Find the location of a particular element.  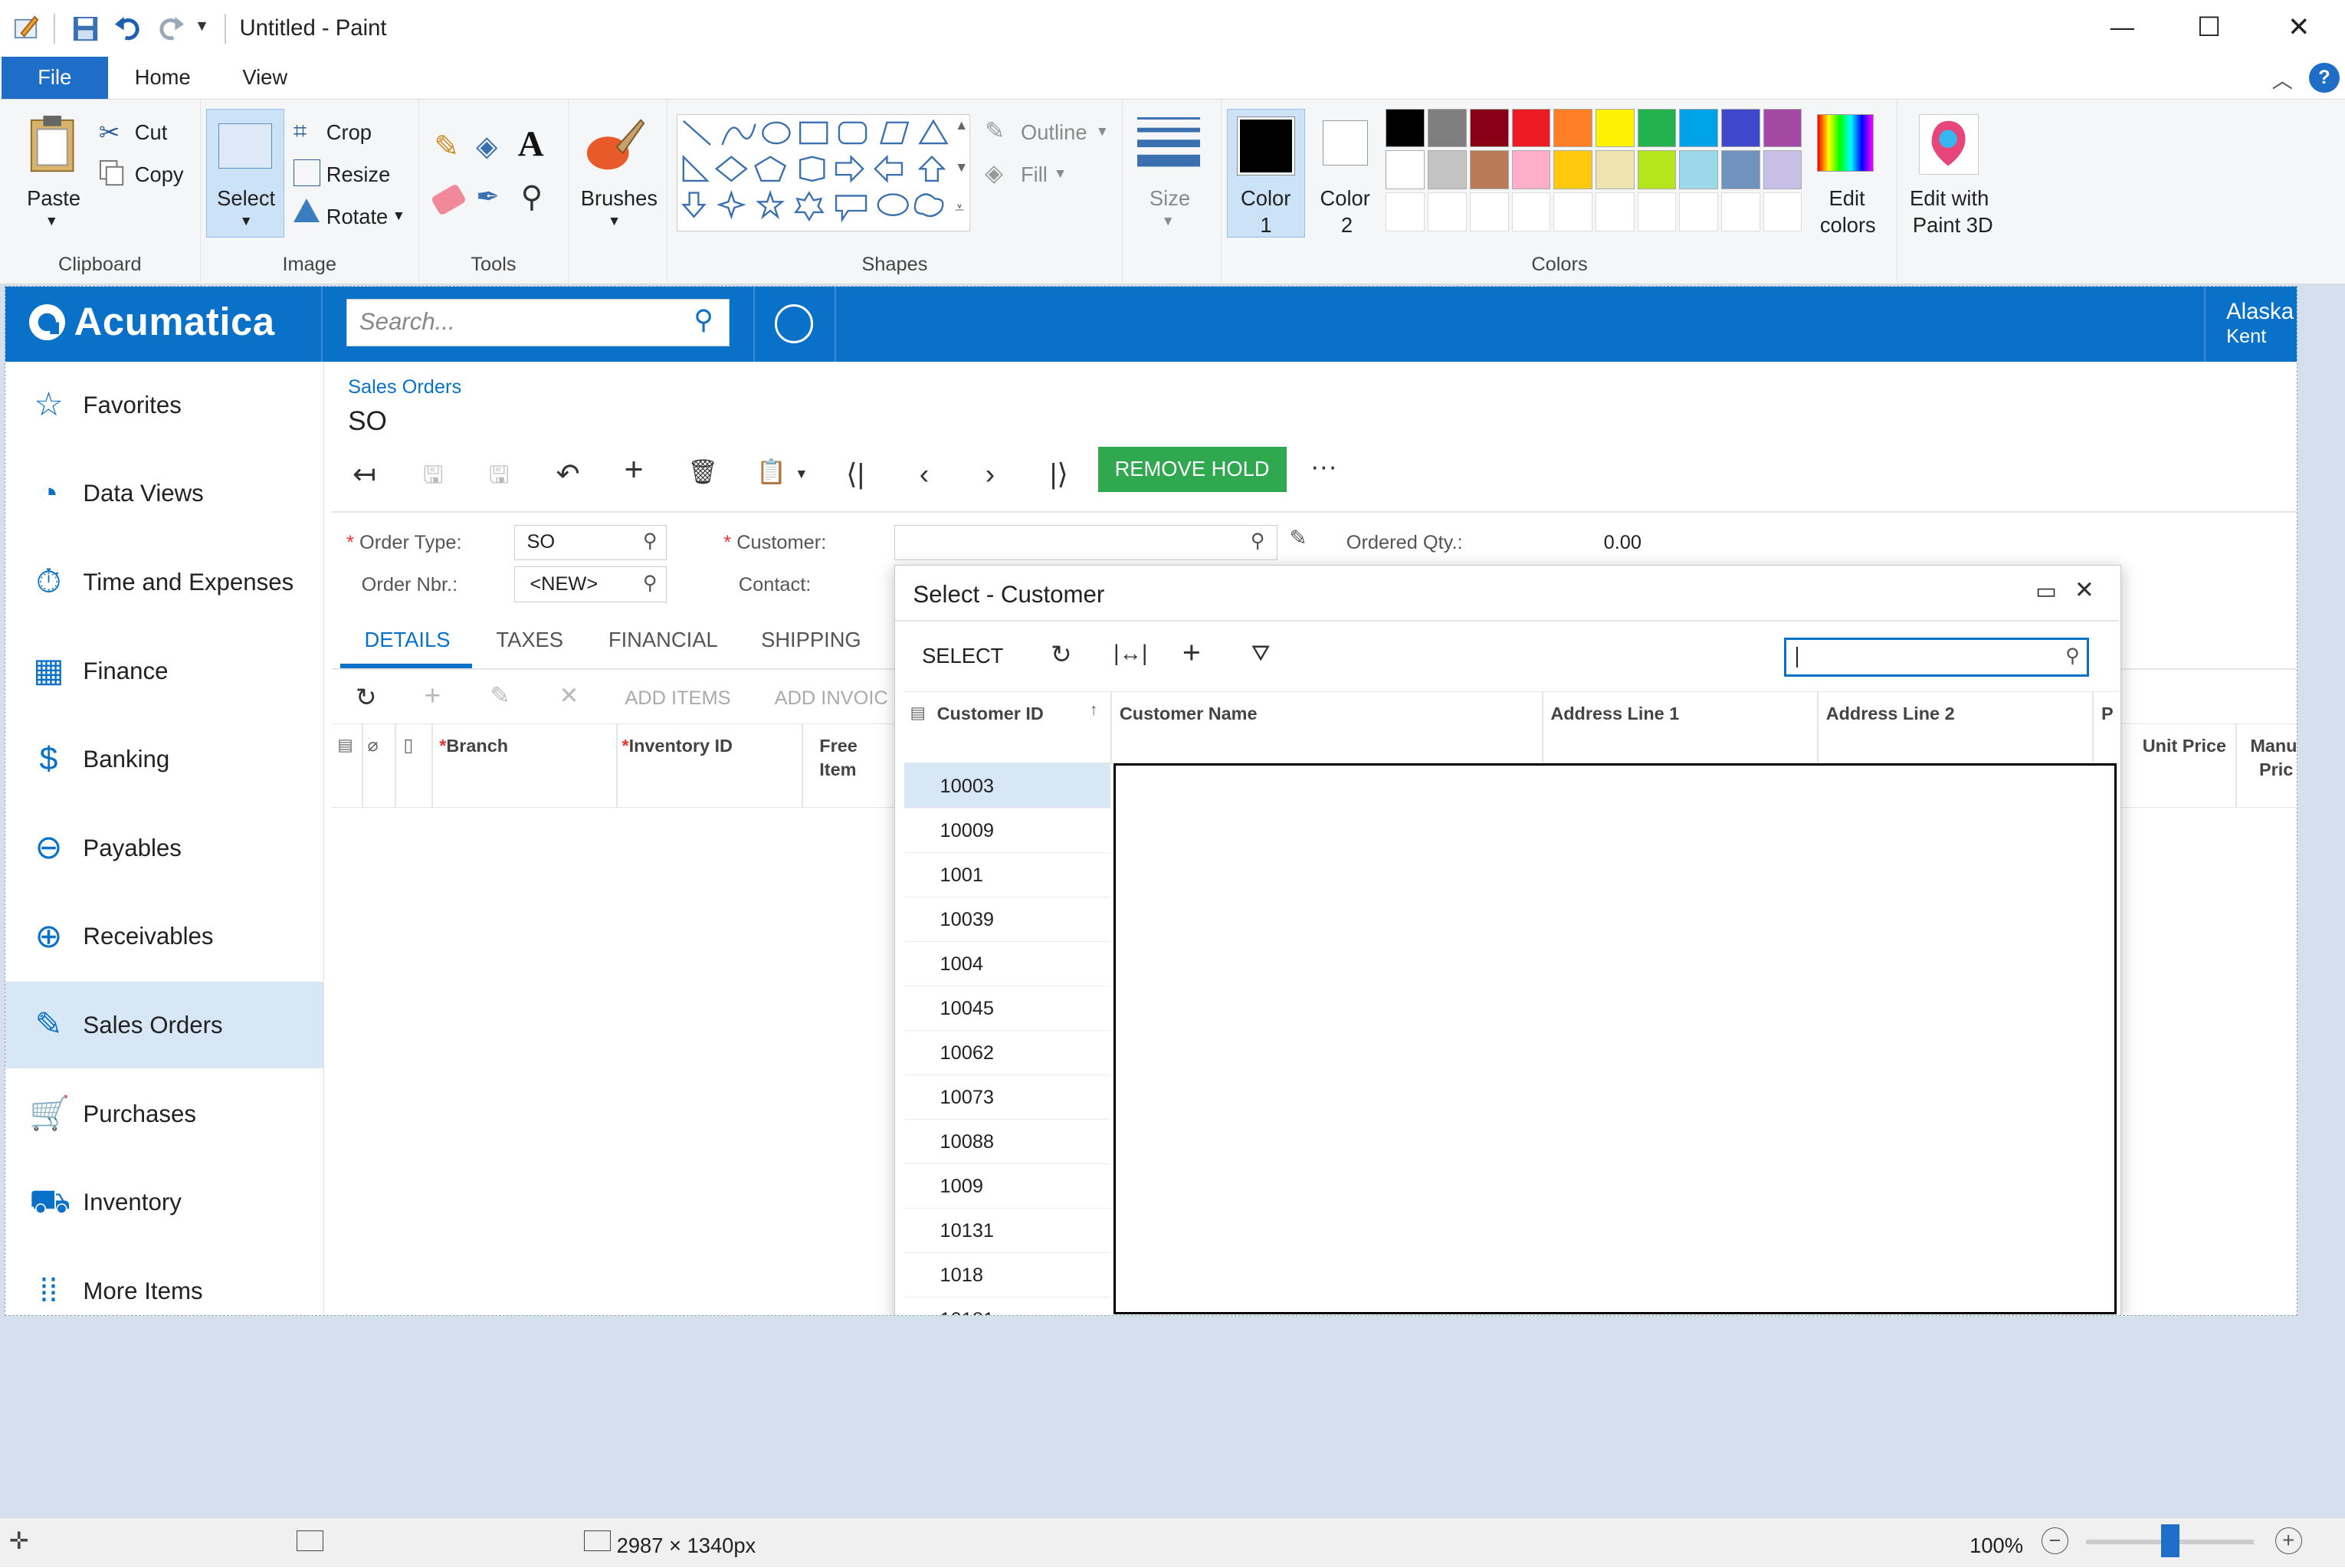

shapes-scroll-down-icon: ▼ is located at coordinates (962, 167).